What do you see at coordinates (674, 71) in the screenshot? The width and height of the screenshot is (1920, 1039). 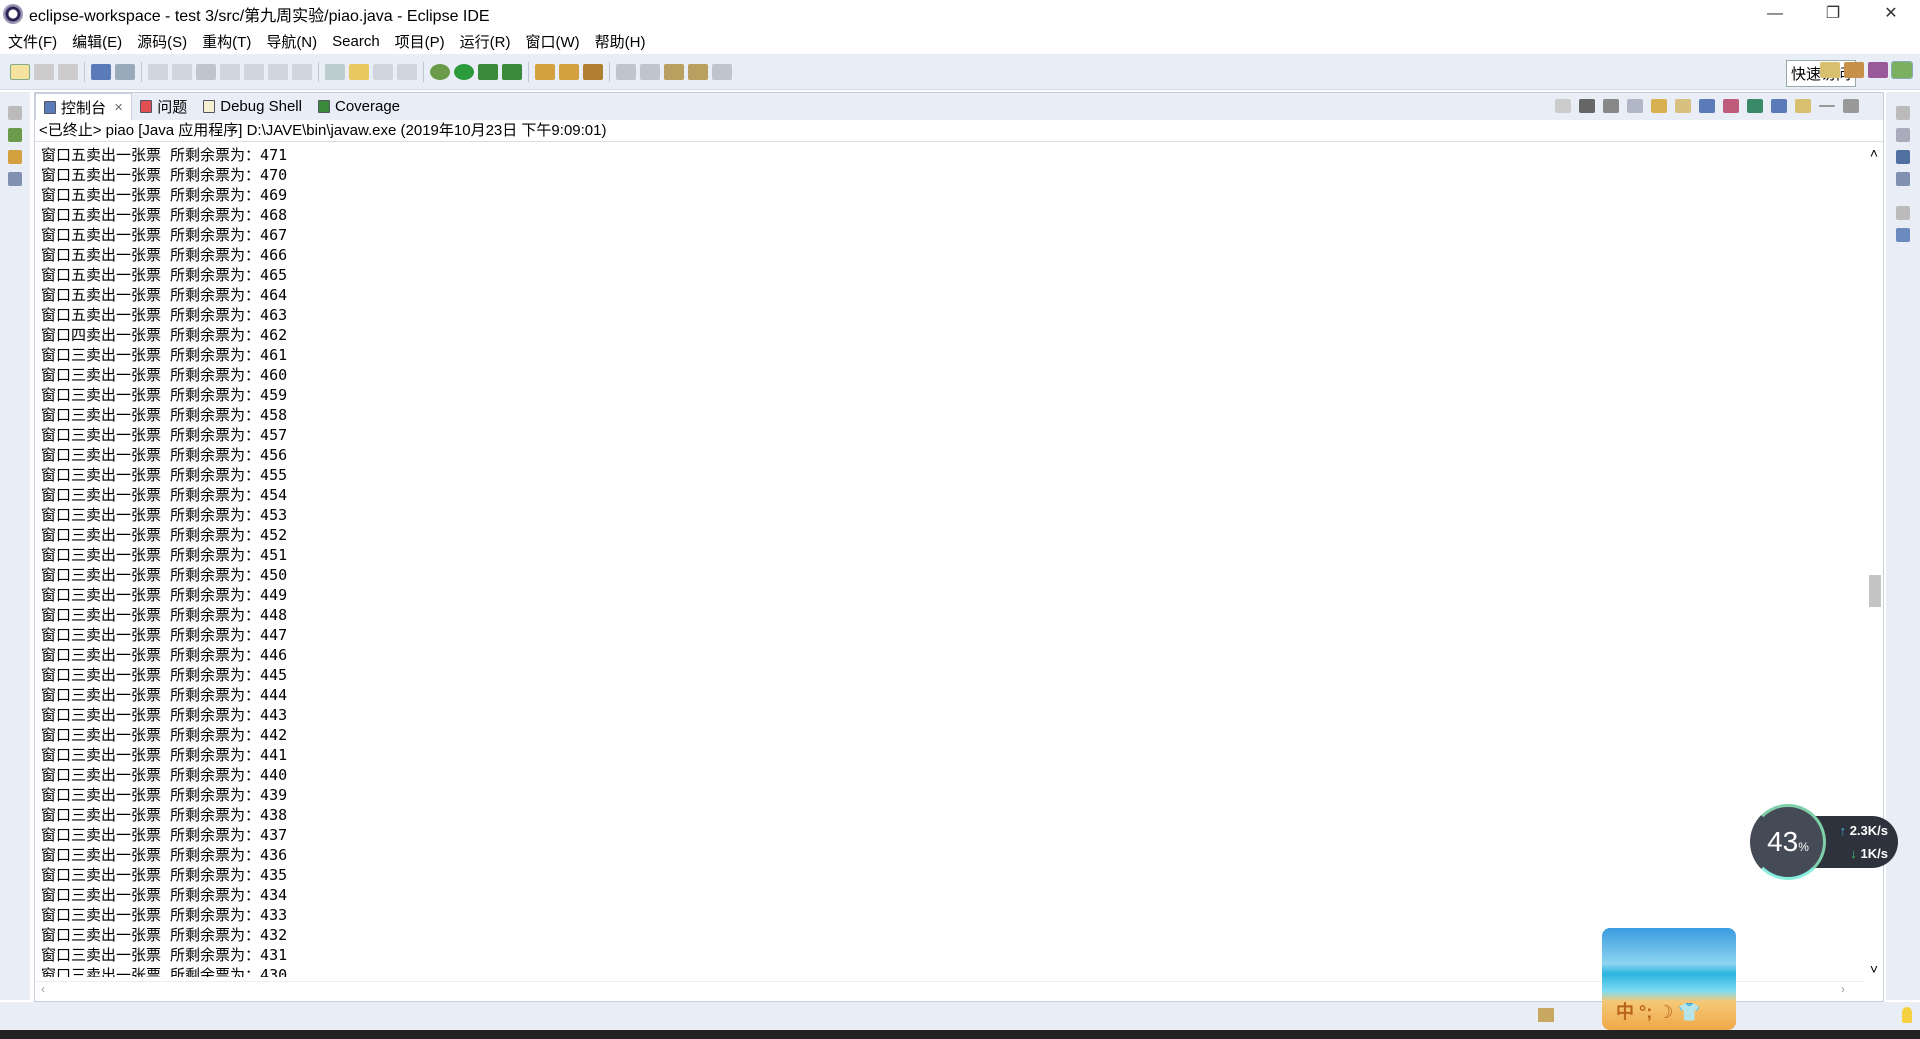 I see `last-edit-icon` at bounding box center [674, 71].